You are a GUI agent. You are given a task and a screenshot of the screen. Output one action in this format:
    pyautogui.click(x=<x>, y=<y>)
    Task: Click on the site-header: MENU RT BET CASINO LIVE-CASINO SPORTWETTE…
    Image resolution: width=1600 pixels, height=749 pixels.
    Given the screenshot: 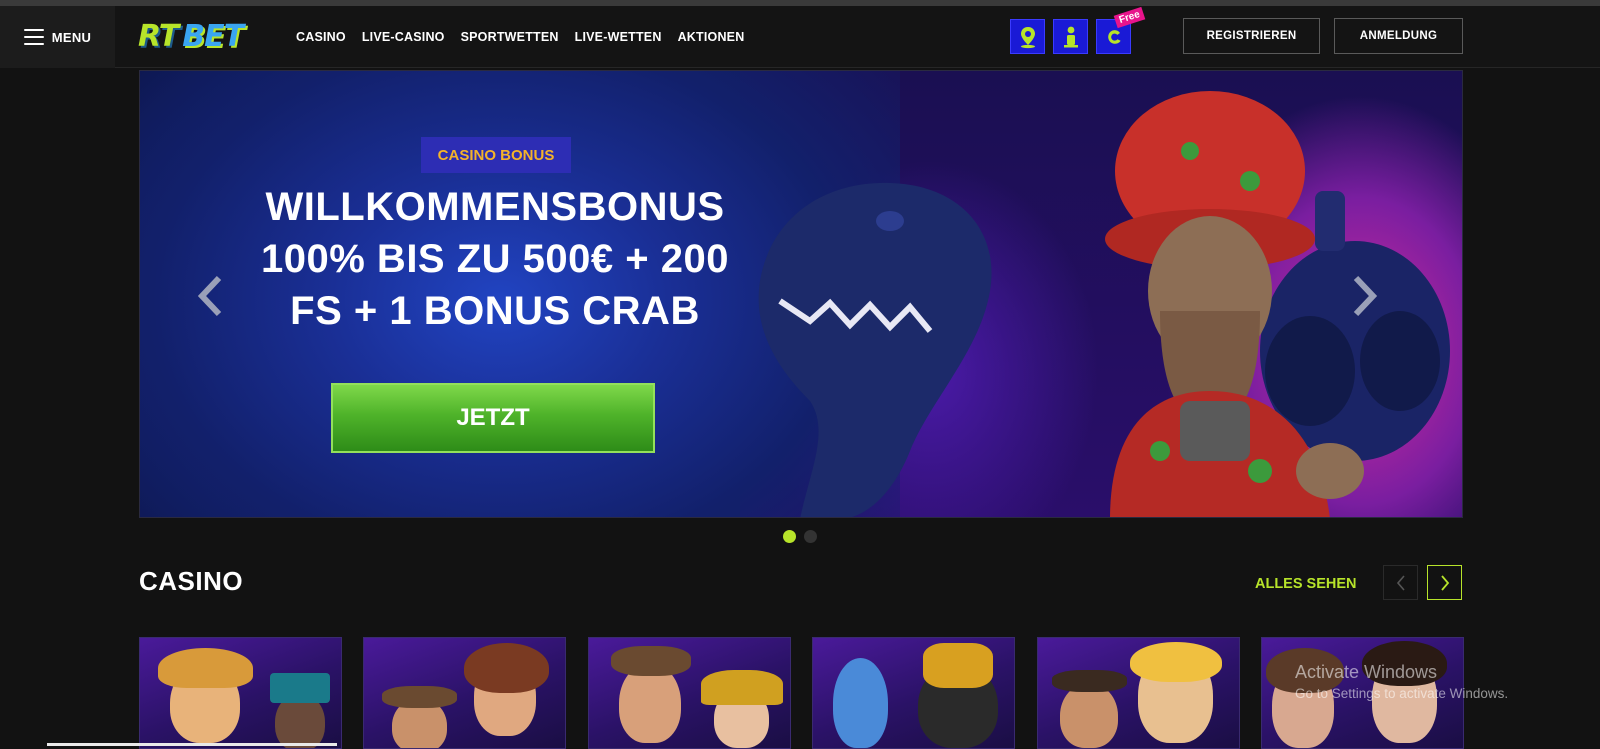 What is the action you would take?
    pyautogui.click(x=800, y=37)
    